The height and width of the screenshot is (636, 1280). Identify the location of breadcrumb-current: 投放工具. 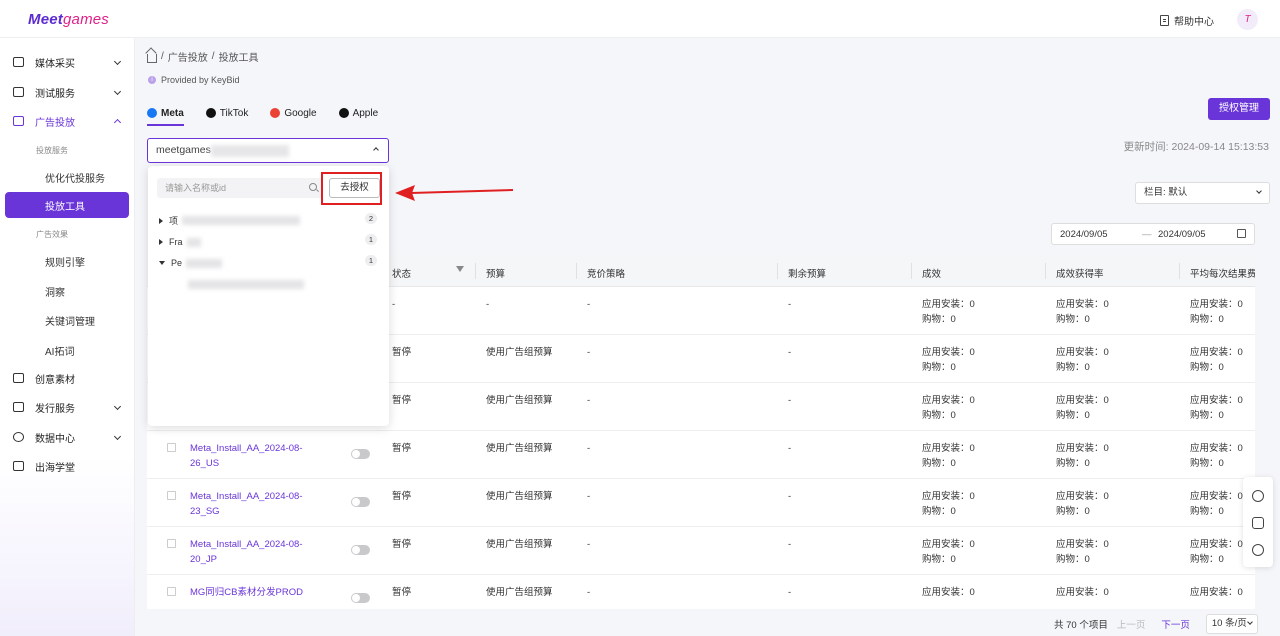
(238, 58).